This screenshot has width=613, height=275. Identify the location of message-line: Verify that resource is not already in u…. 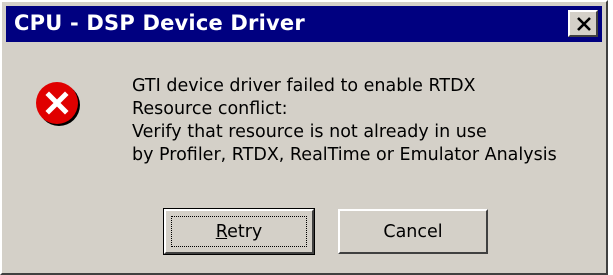
(309, 132).